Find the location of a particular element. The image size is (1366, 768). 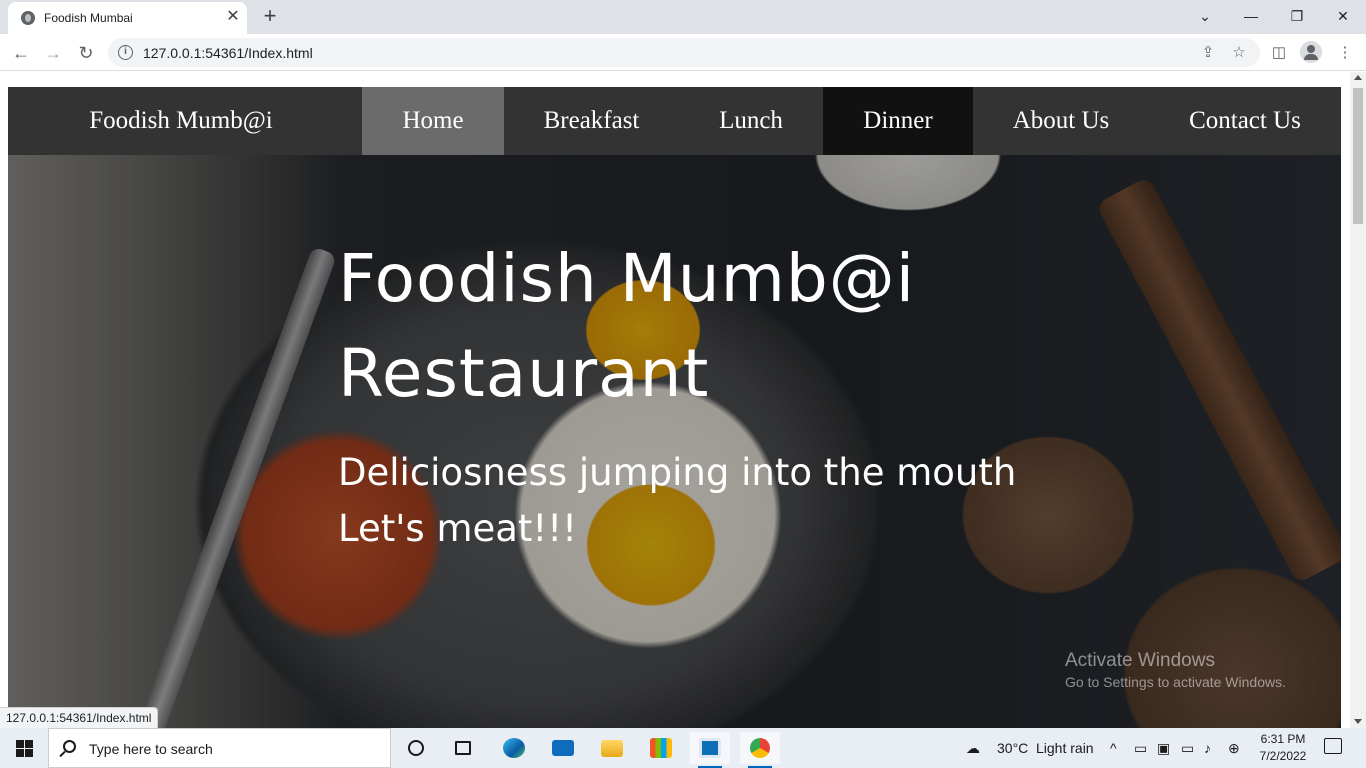

site-brand: Foodish Mumb@i is located at coordinates (181, 121).